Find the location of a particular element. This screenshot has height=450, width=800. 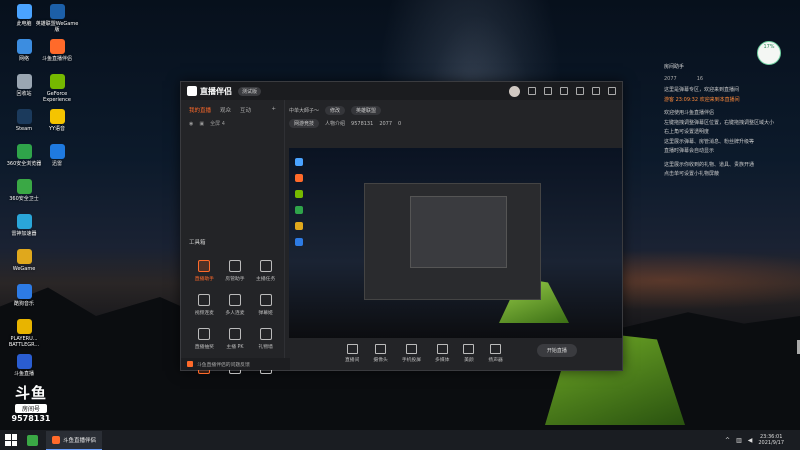

tab-0: 我的直播 is located at coordinates (200, 110).